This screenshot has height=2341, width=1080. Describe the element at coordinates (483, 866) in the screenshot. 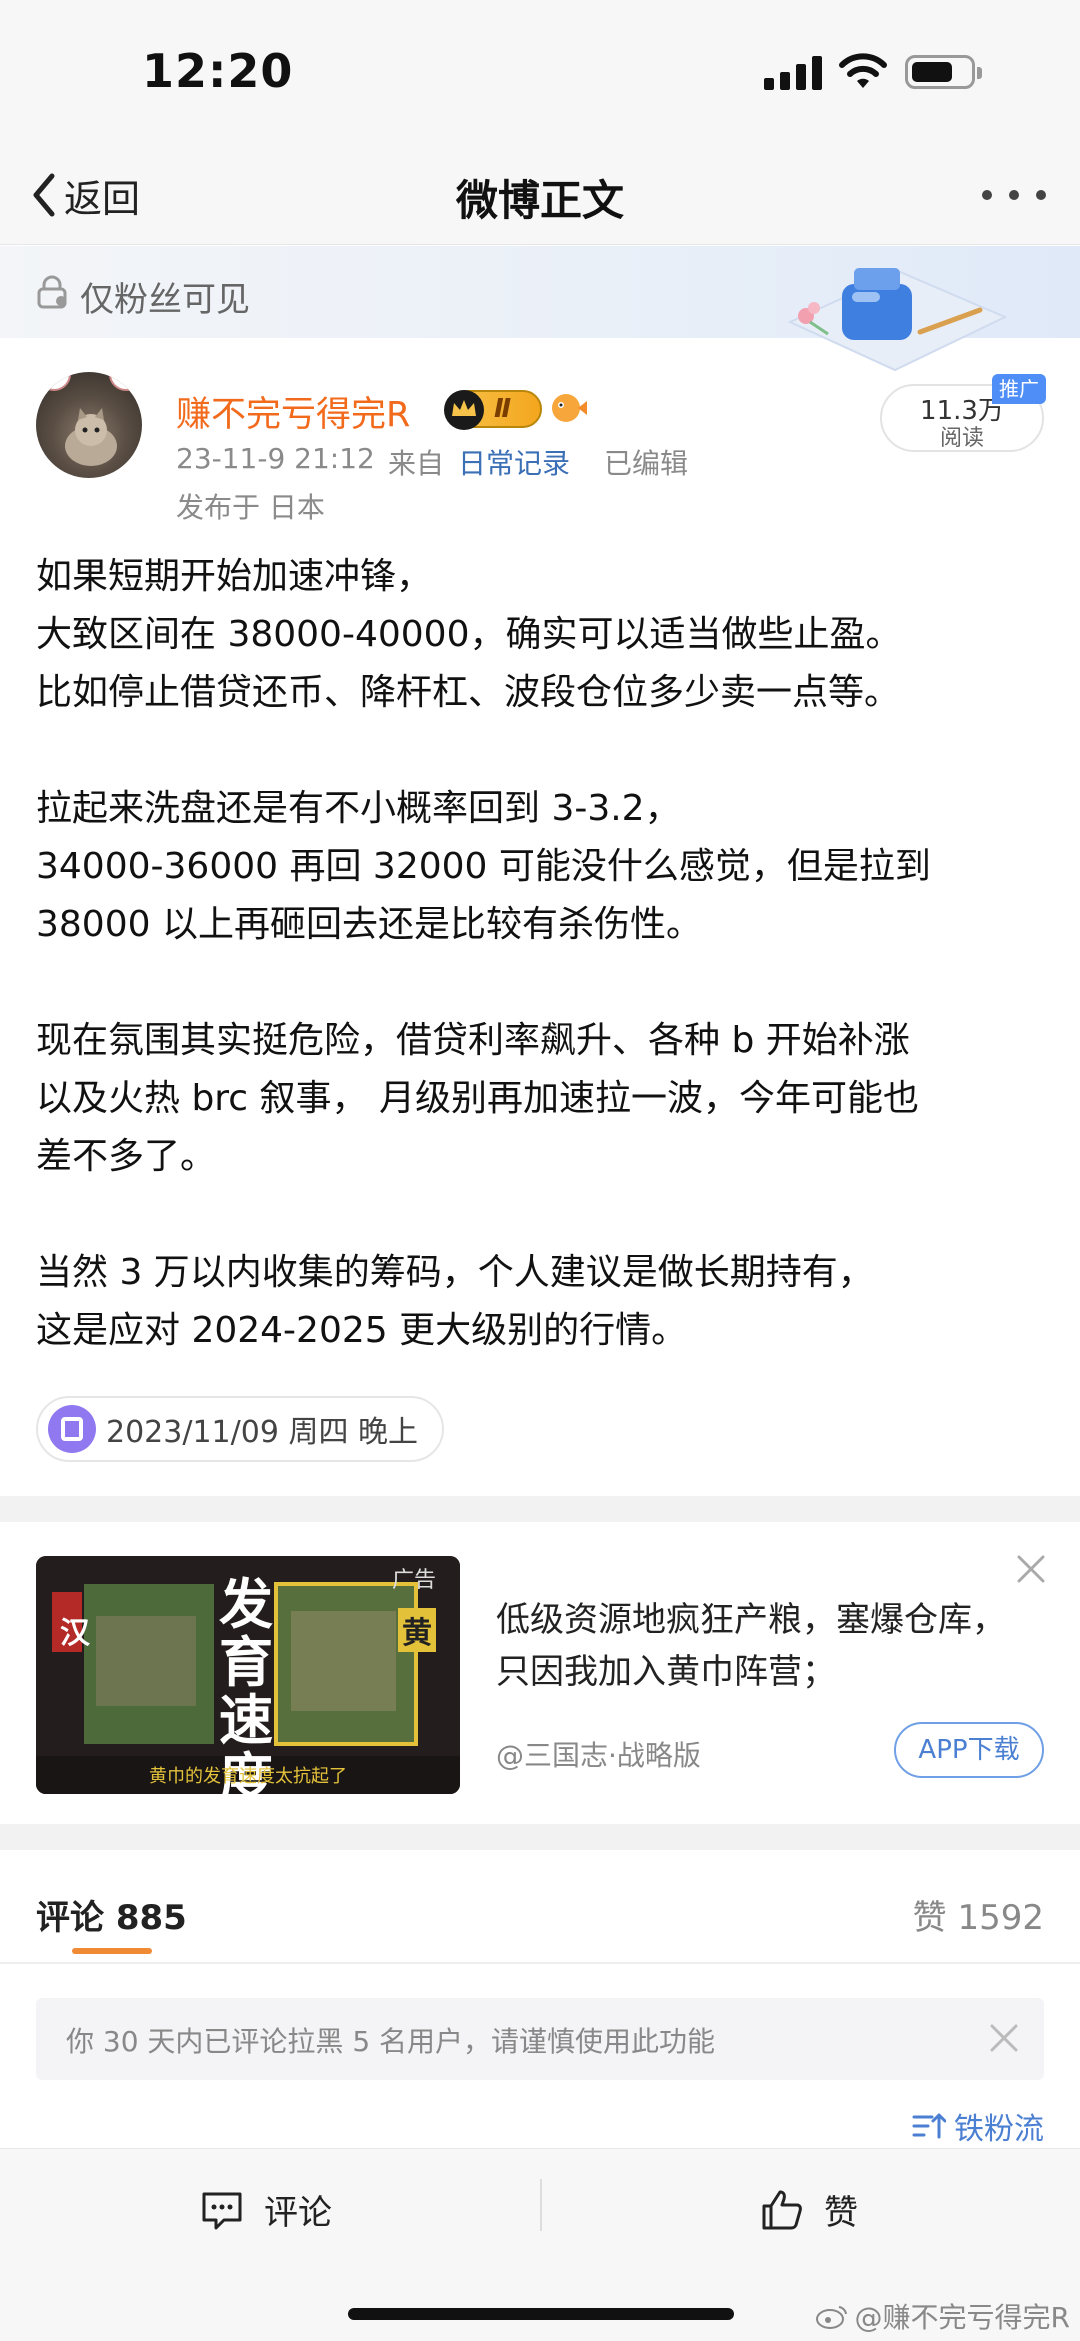

I see `post-line: 34000-36000 再回 32000 可能没什么感觉，但是拉到` at that location.